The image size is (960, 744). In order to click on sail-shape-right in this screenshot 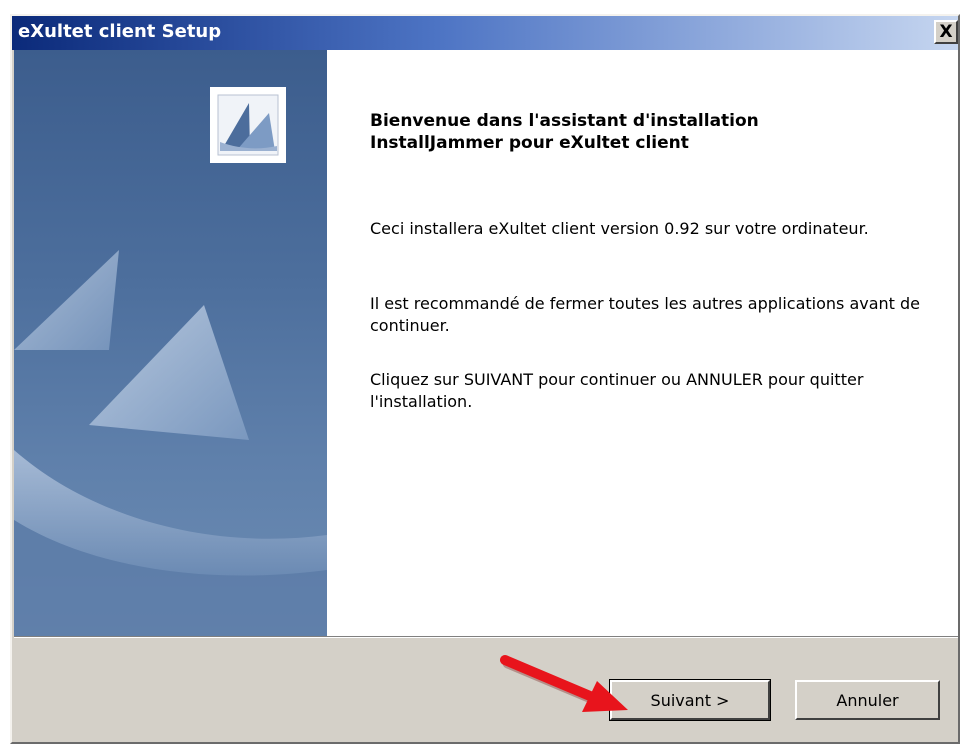, I will do `click(169, 372)`.